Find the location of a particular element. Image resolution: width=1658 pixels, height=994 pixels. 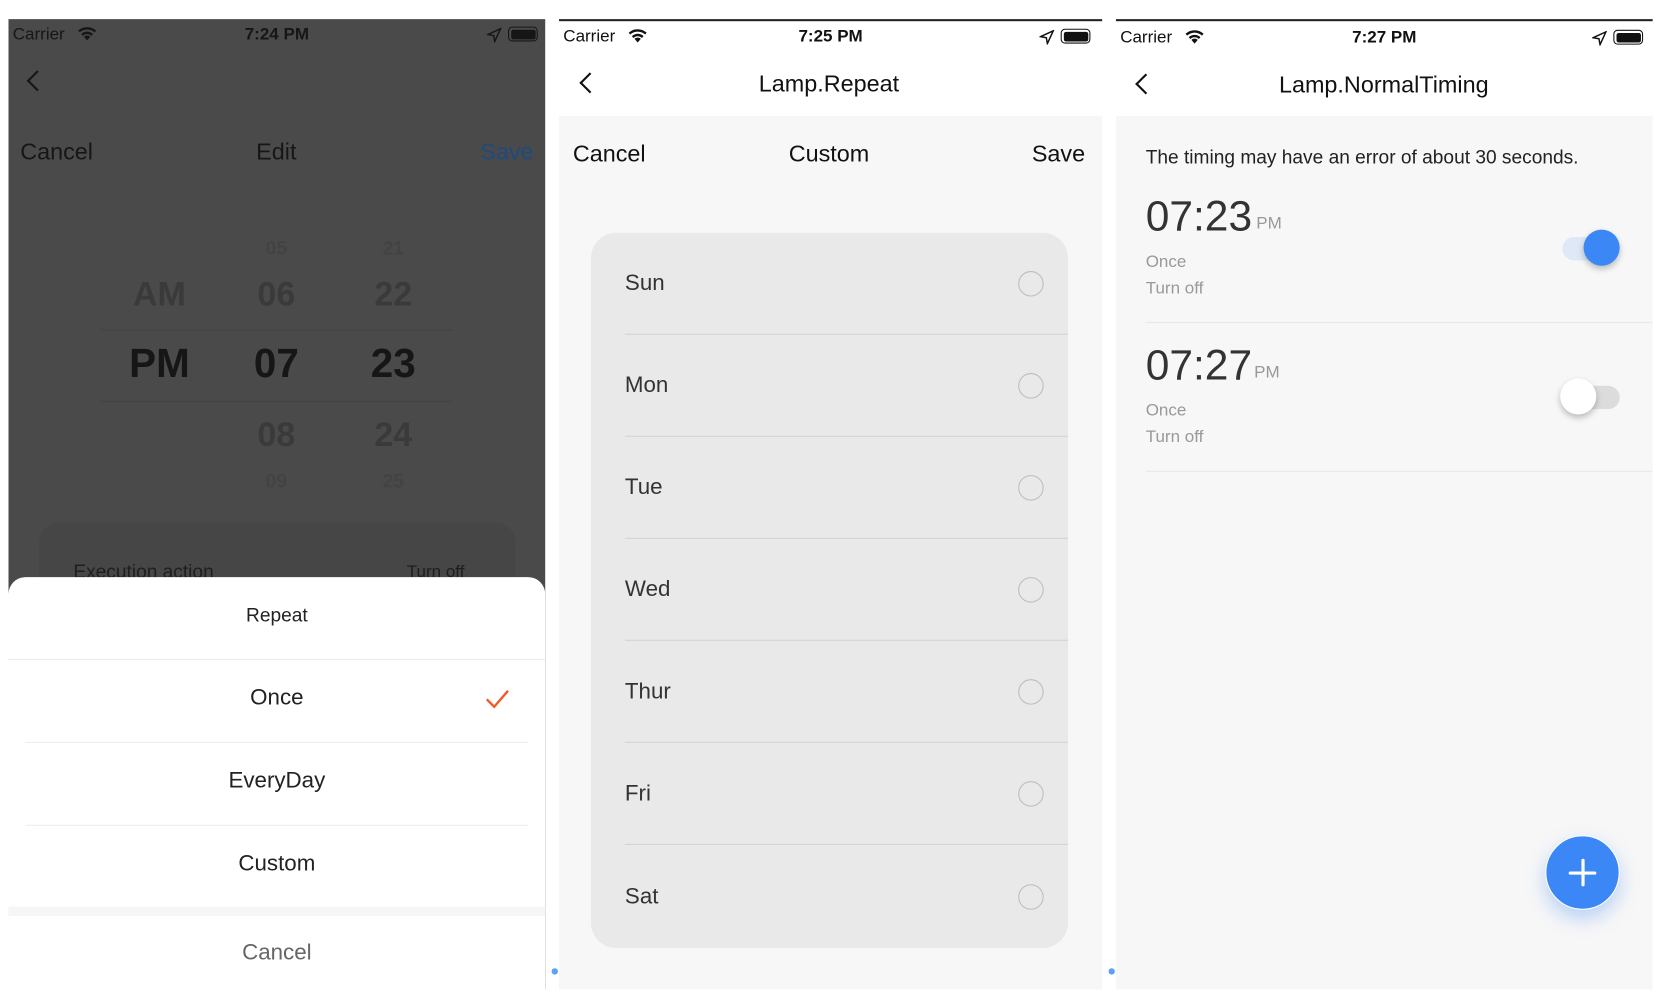

page-title: Lamp.NormalTiming is located at coordinates (1383, 84).